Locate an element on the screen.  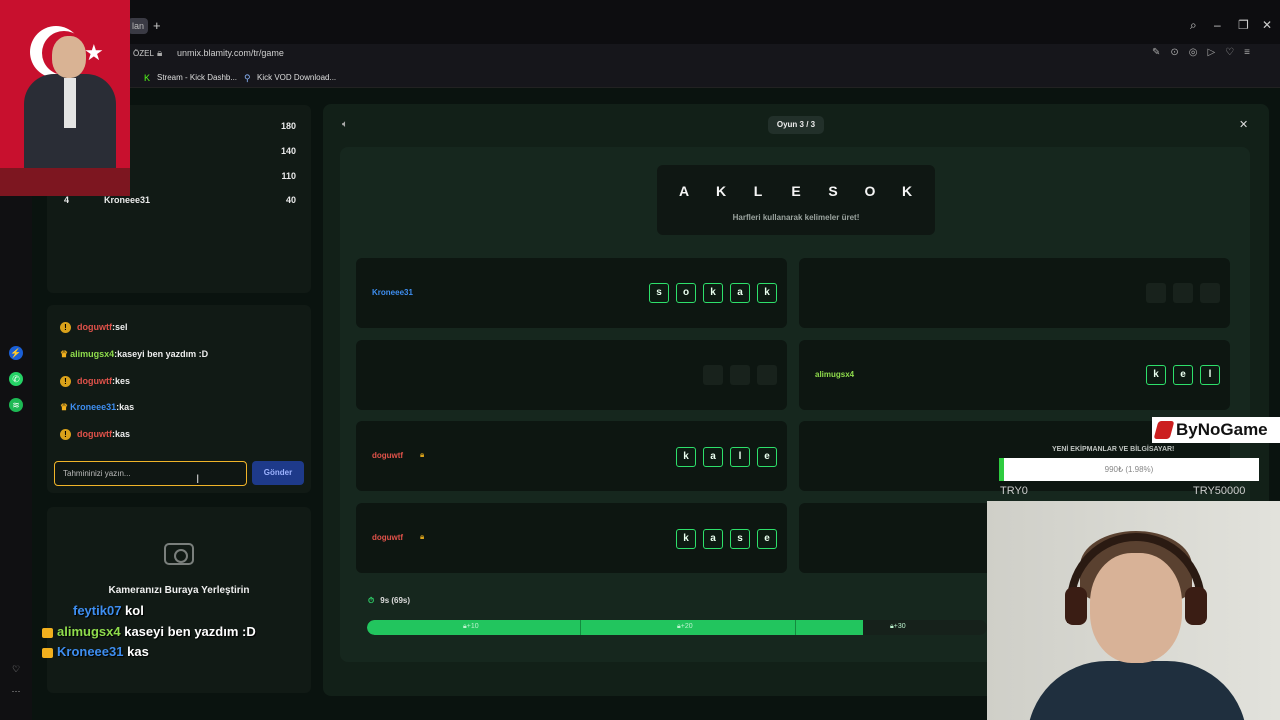
heart-icon: ♡ is located at coordinates (16, 669).